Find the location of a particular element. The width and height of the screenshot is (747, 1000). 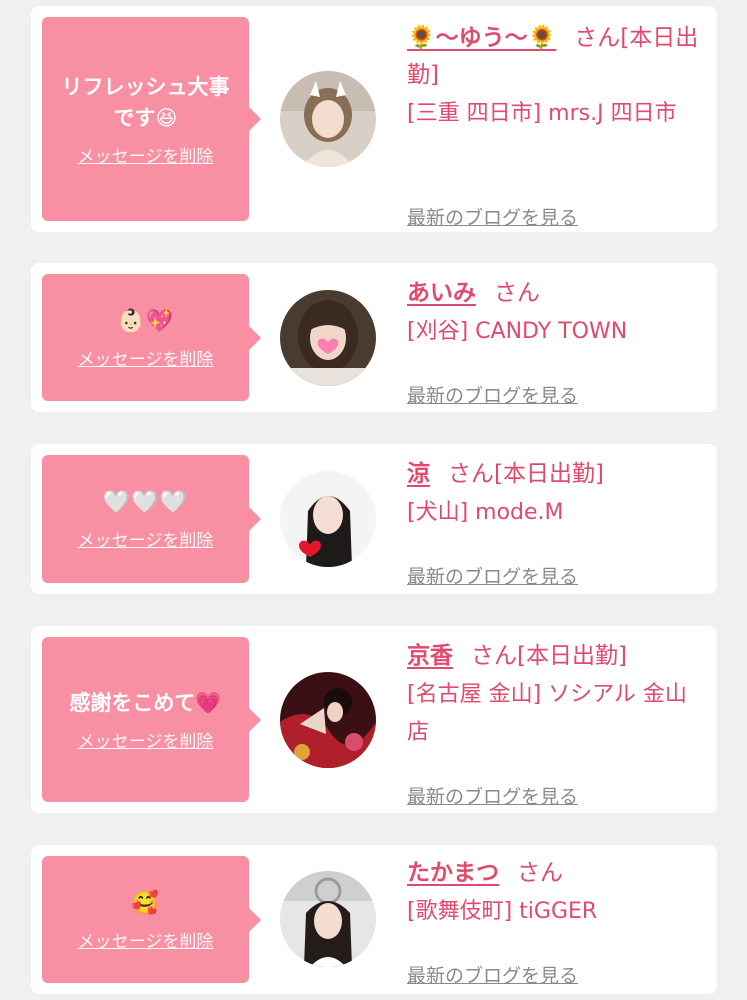

girl-info: 京香 さん[本日出勤] [名古屋 金山] ソシアル 金山店 最新のブログを見る is located at coordinates (557, 723).